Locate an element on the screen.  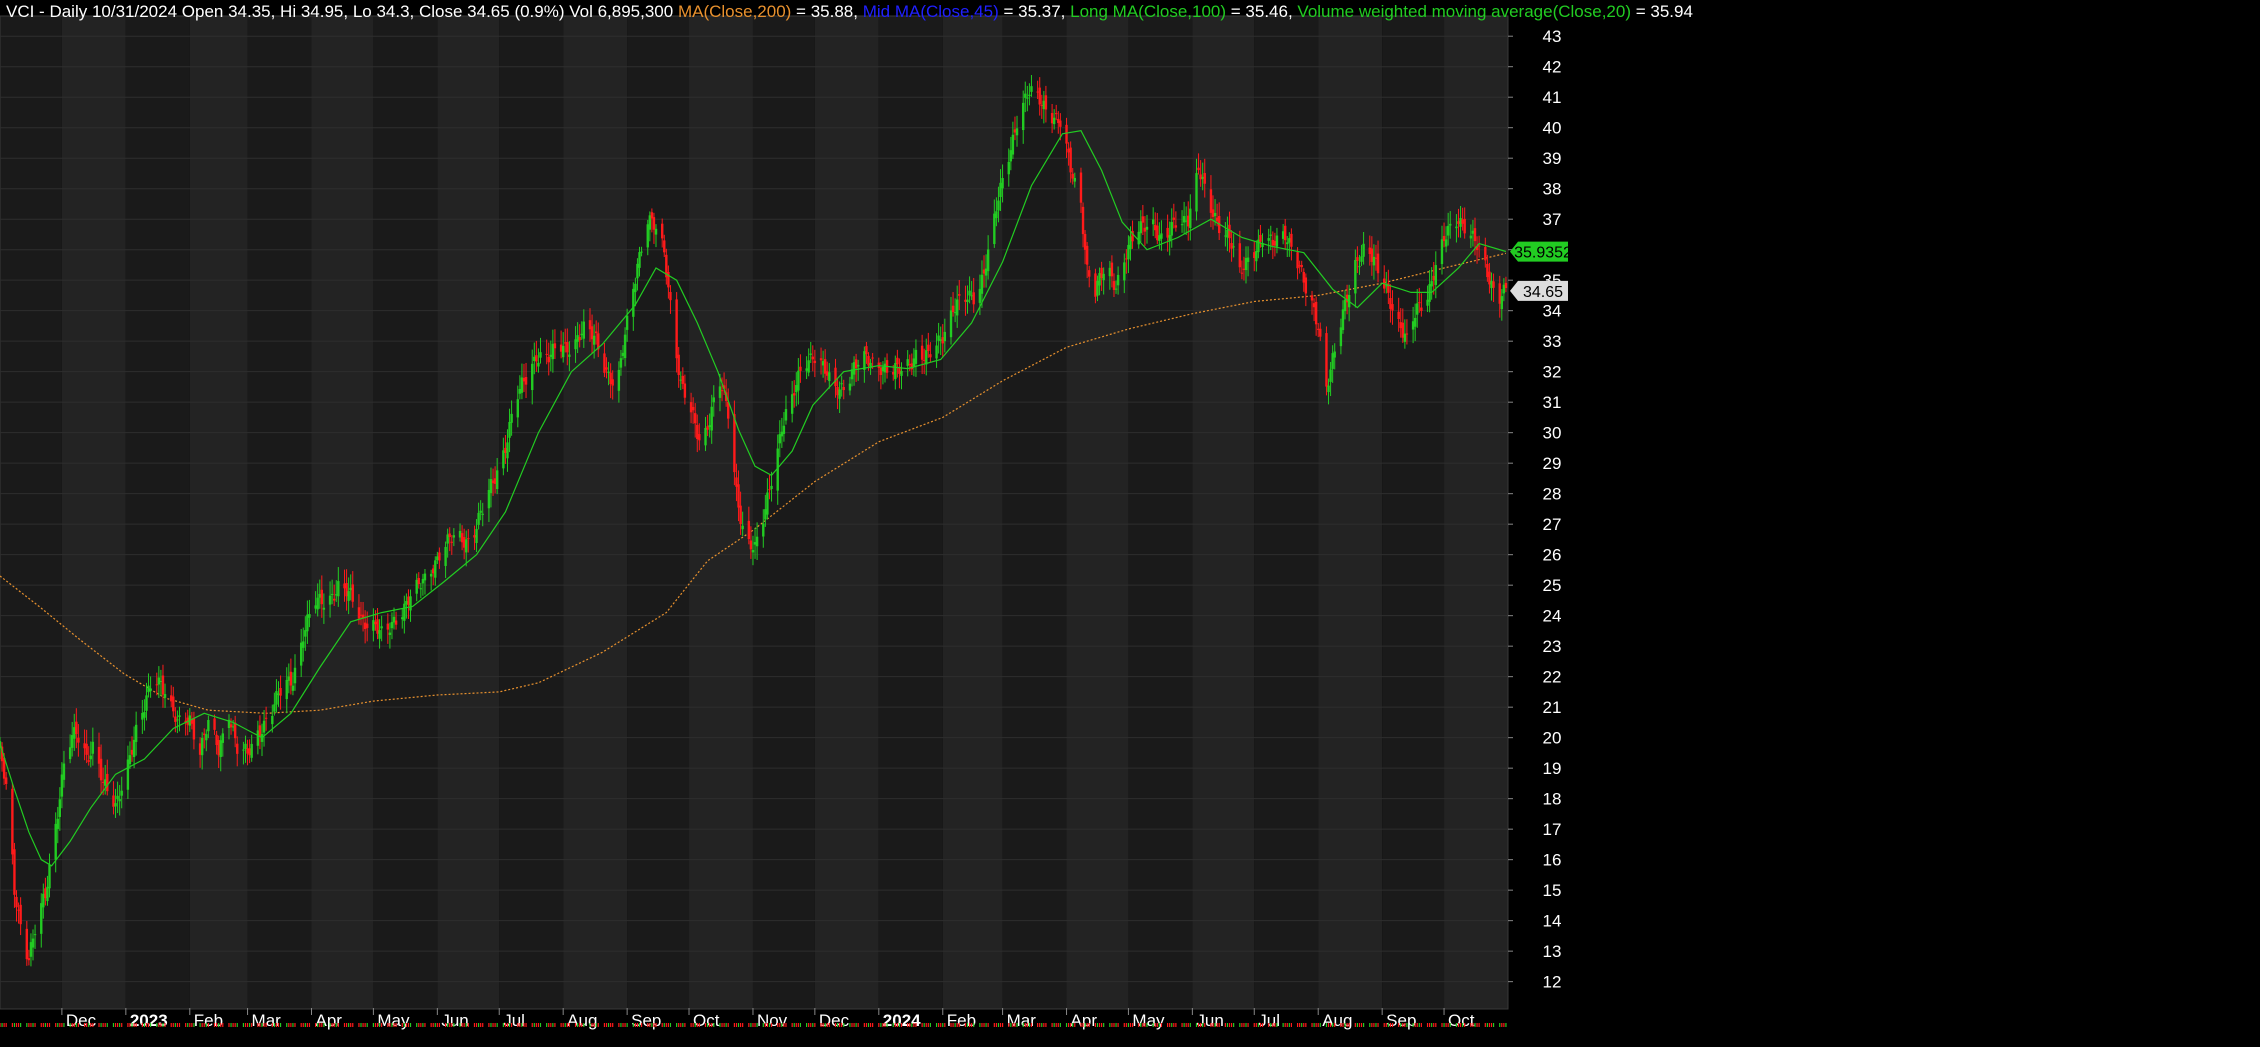
long-ma-value: = 35.46, is located at coordinates (1262, 11).